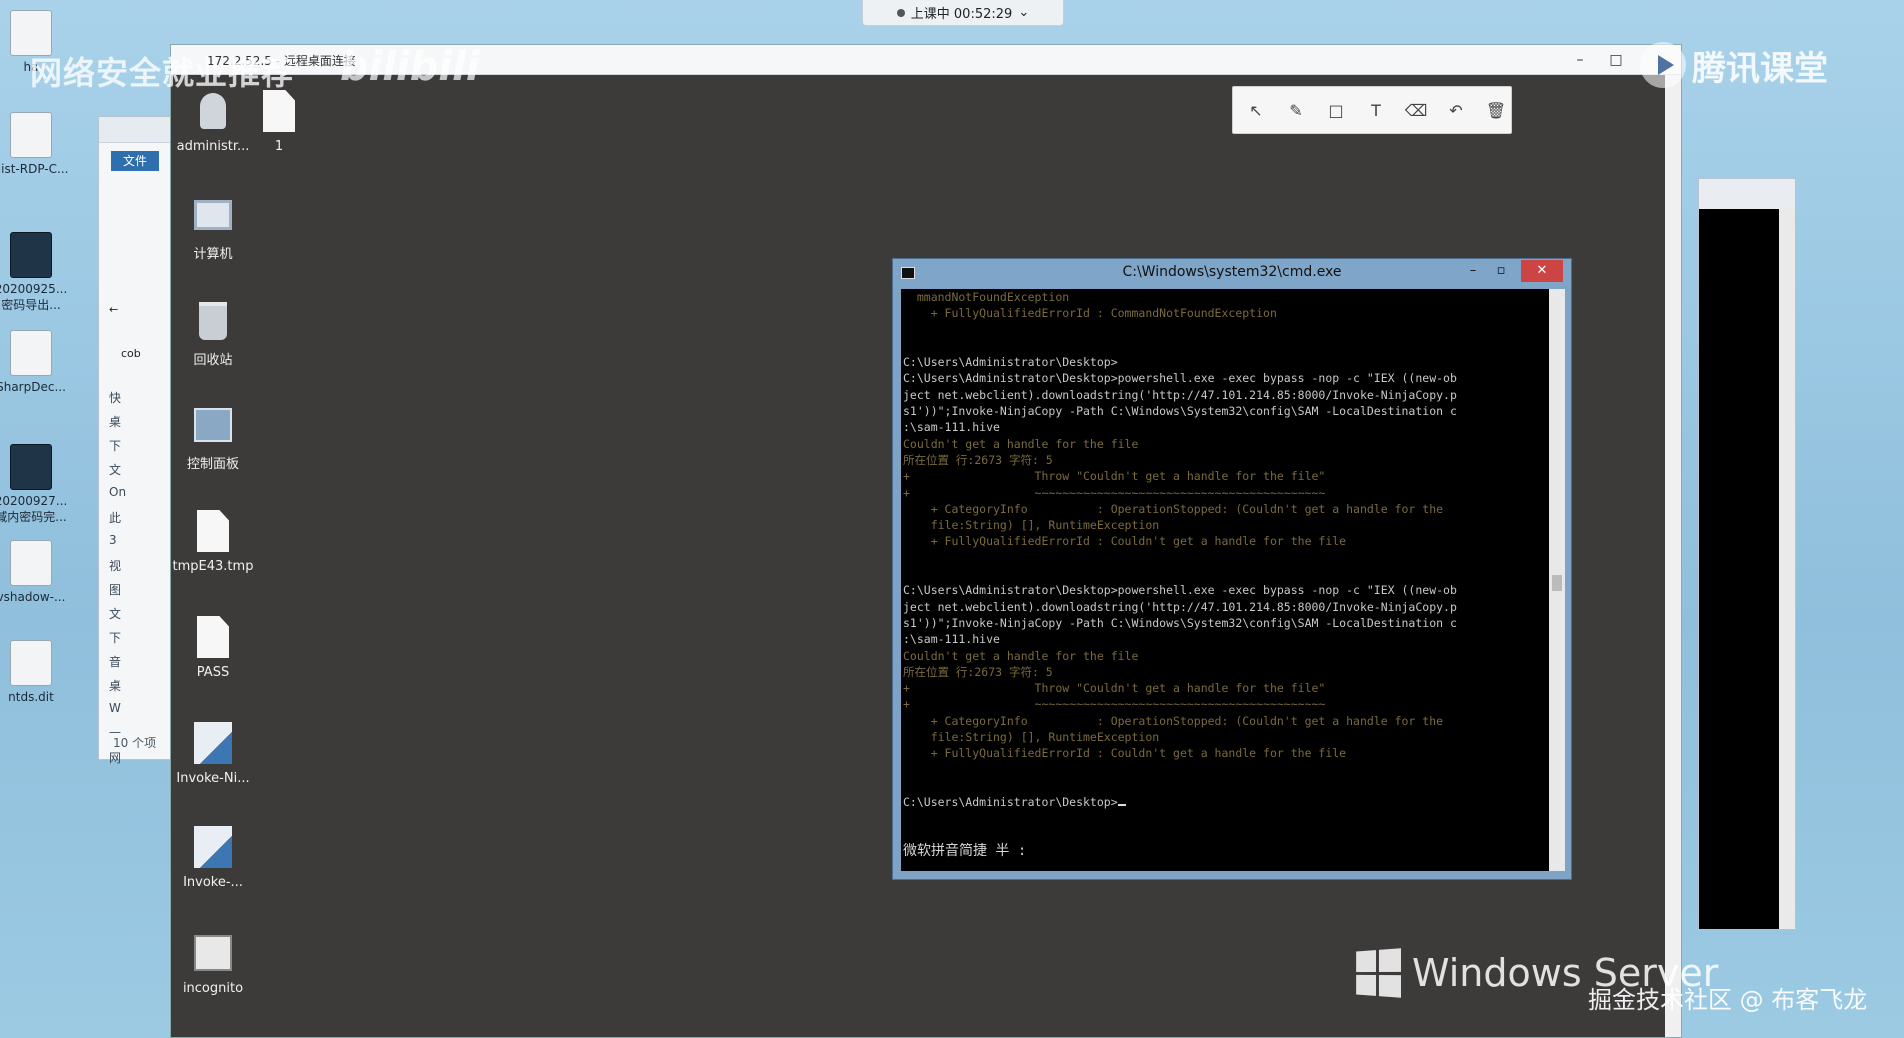 The height and width of the screenshot is (1038, 1904). Describe the element at coordinates (139, 521) in the screenshot. I see `explorer-nav-item: 此` at that location.